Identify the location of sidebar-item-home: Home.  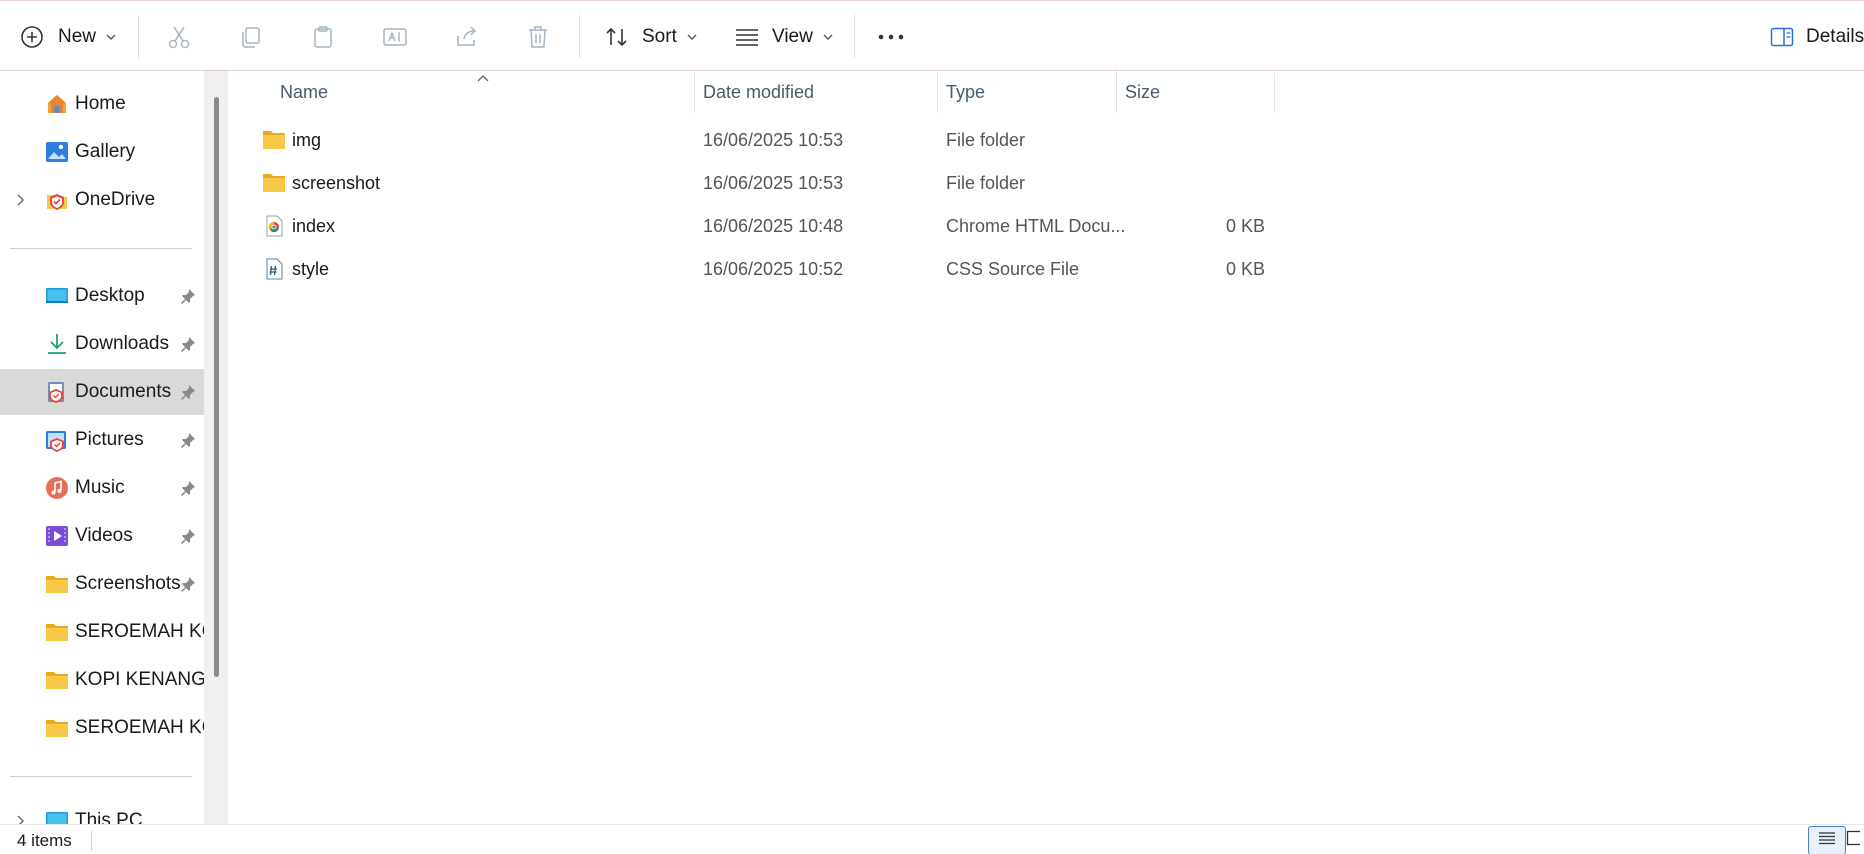
(102, 104).